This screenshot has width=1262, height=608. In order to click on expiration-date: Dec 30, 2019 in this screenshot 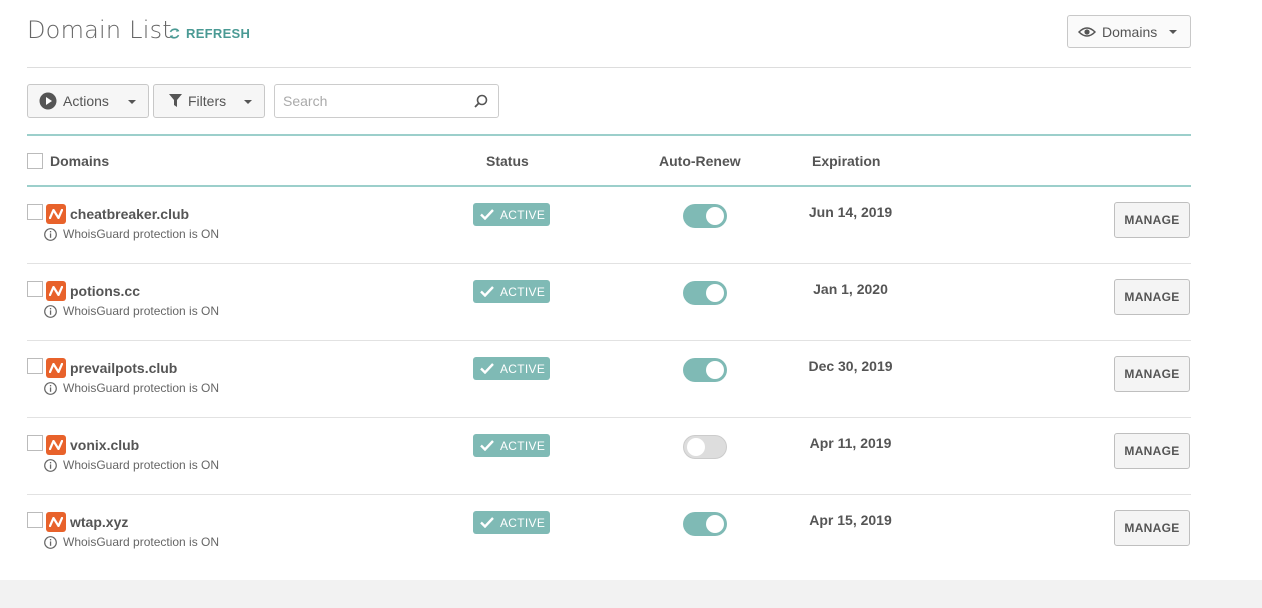, I will do `click(850, 366)`.